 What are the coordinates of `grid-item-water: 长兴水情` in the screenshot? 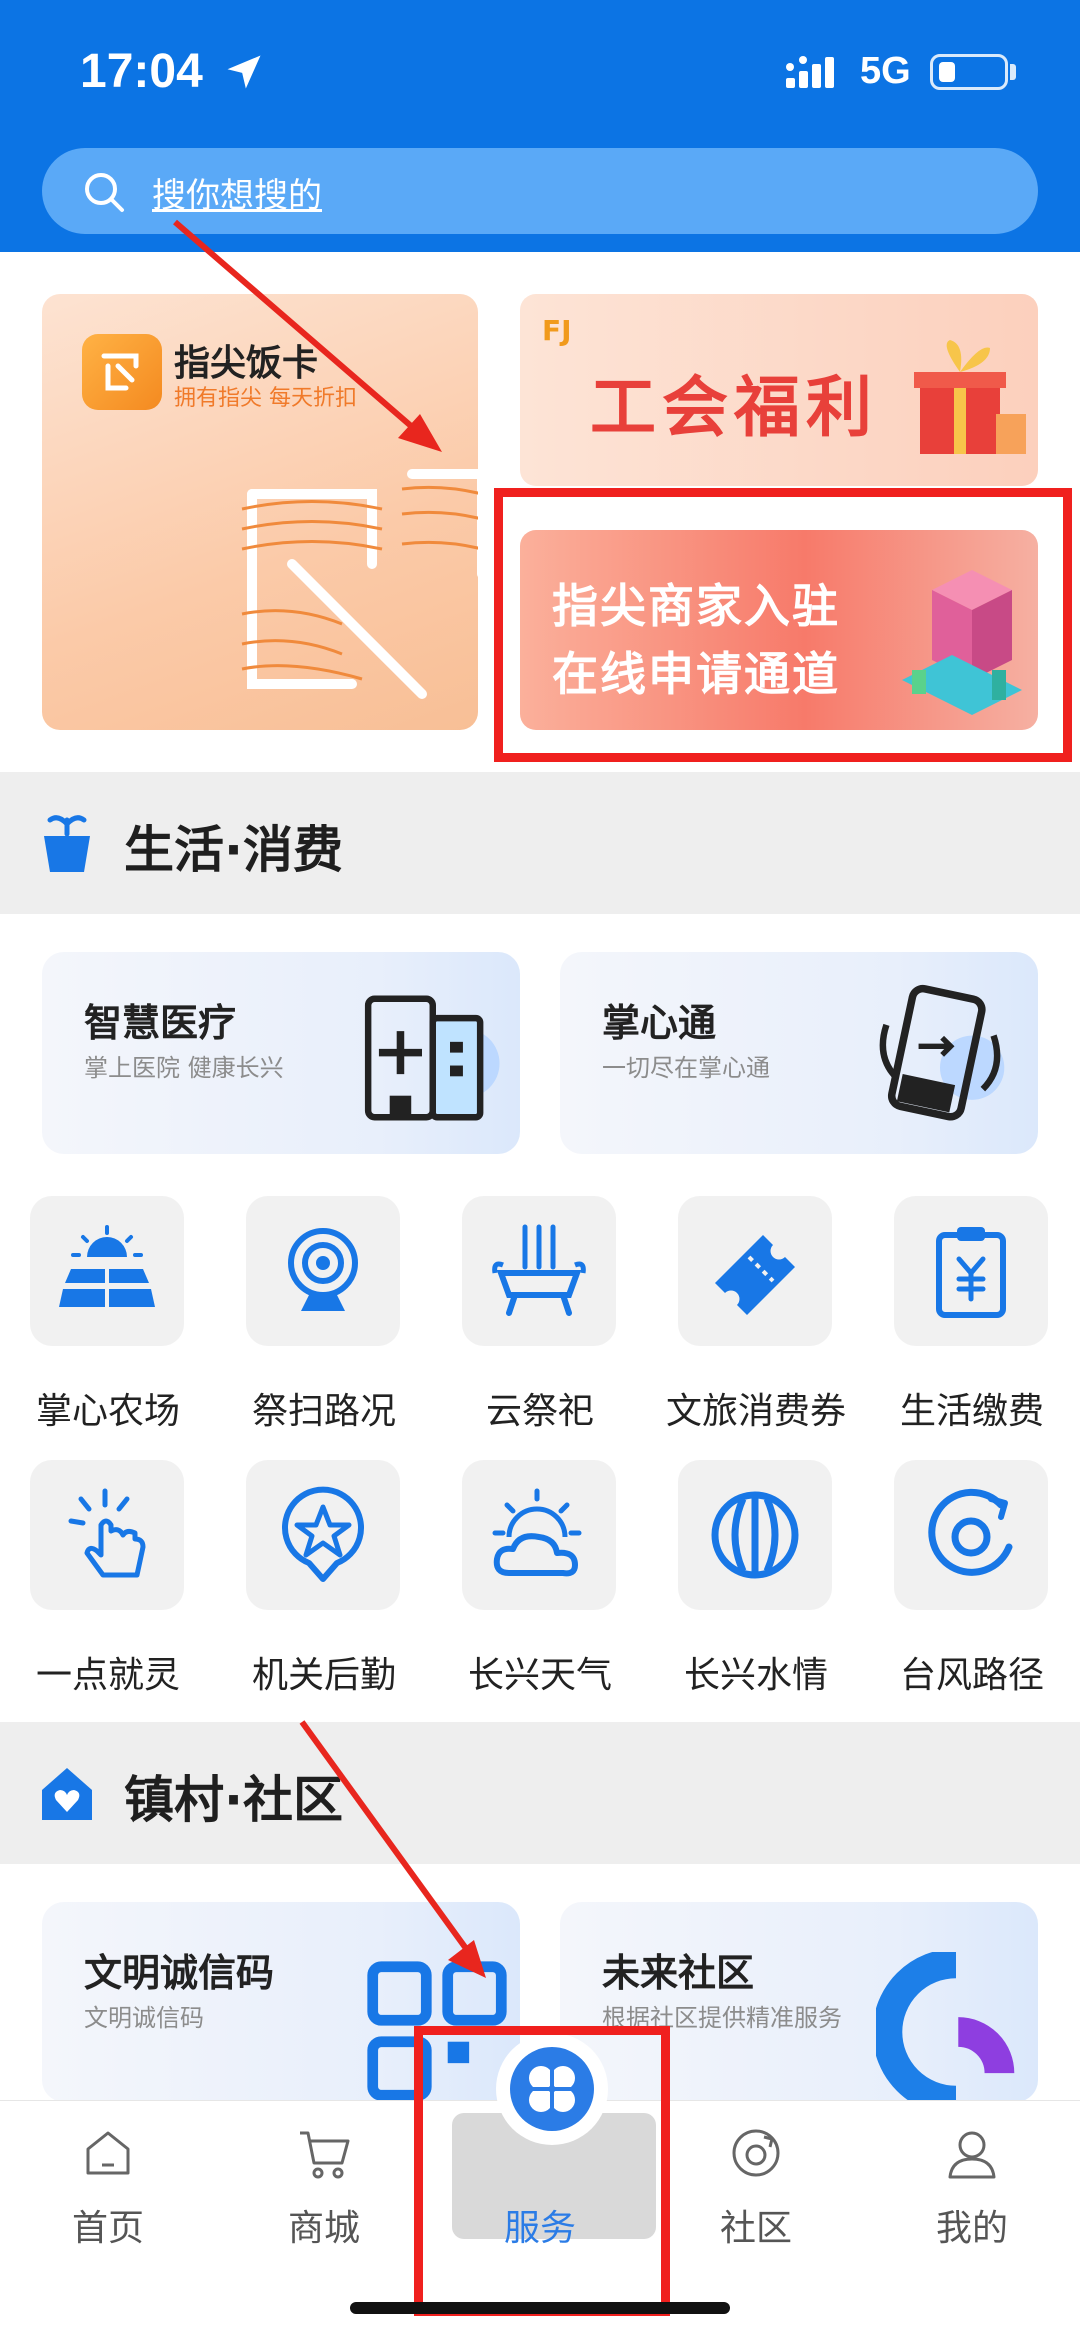 It's located at (756, 1580).